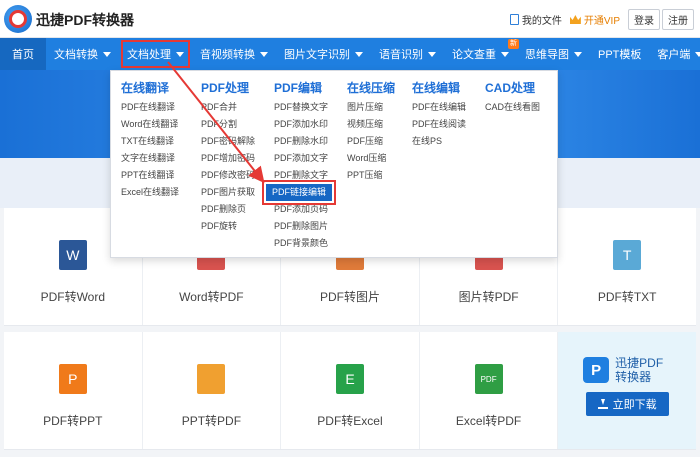  I want to click on nav-item-ocr: 图片文字识别, so click(323, 54).